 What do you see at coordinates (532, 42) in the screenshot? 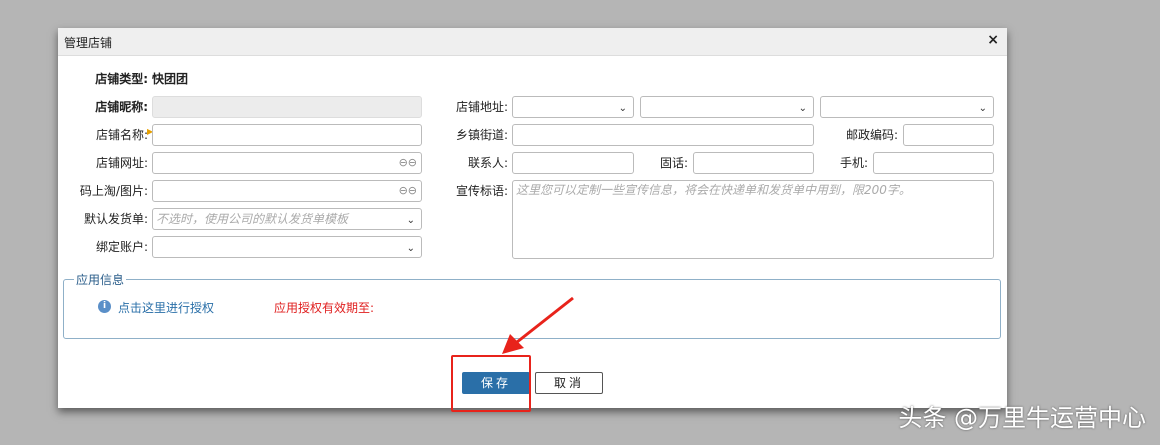
I see `dialog-titlebar: 管理店铺 ×` at bounding box center [532, 42].